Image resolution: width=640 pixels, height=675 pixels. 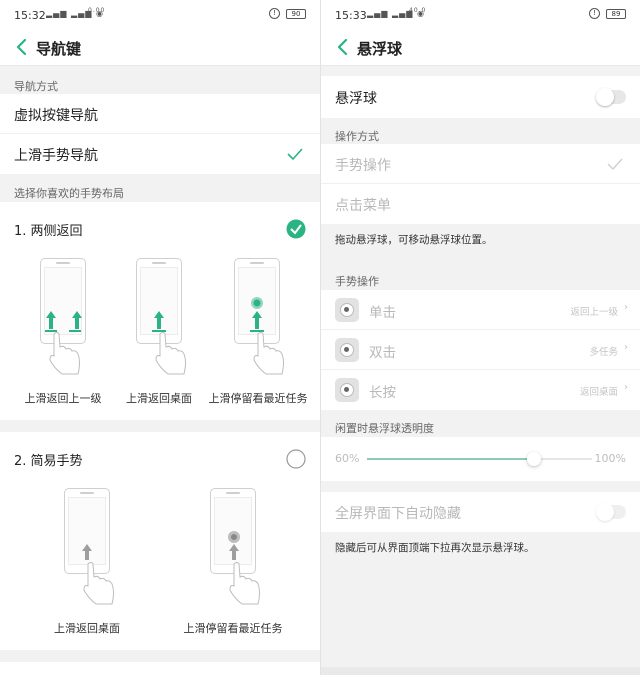 What do you see at coordinates (356, 99) in the screenshot?
I see `toggle-label: 悬浮球` at bounding box center [356, 99].